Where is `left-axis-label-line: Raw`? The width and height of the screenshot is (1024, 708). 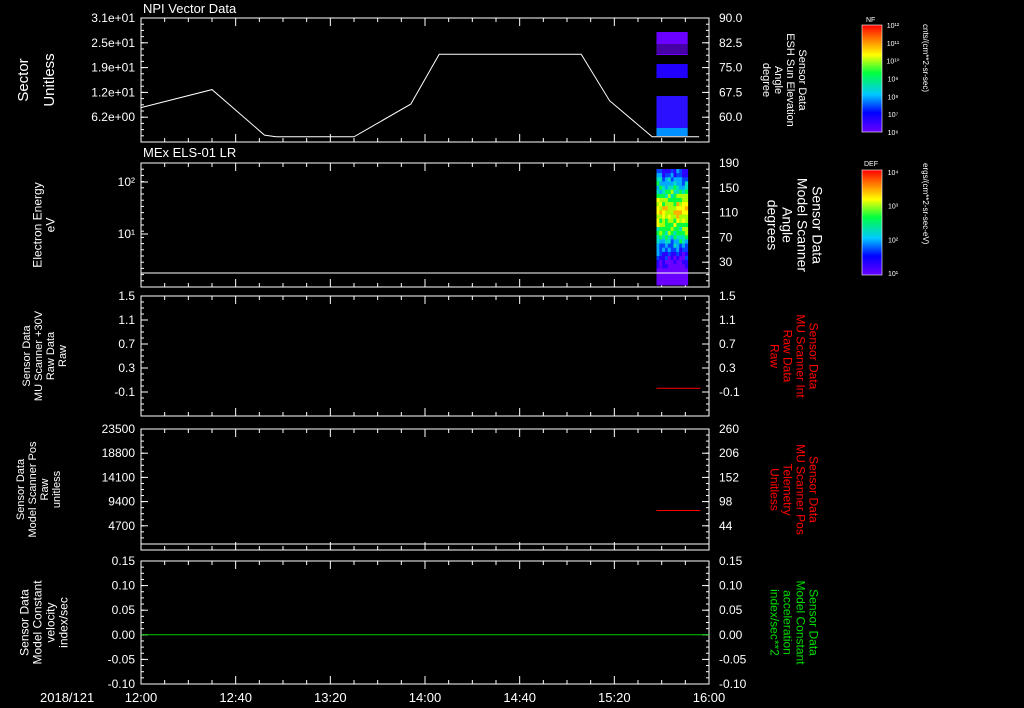 left-axis-label-line: Raw is located at coordinates (45, 489).